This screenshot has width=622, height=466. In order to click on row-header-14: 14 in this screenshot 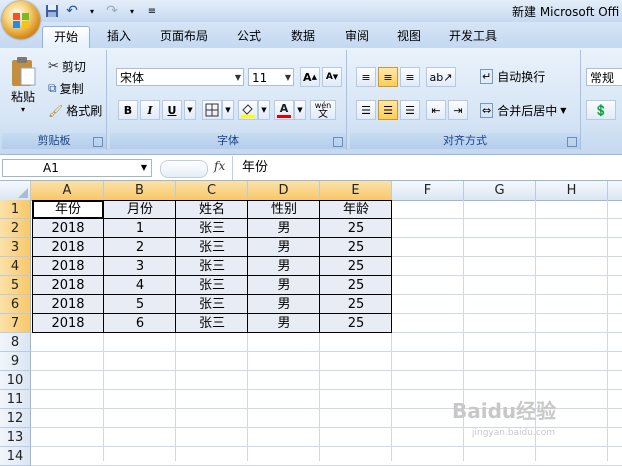, I will do `click(15, 456)`.